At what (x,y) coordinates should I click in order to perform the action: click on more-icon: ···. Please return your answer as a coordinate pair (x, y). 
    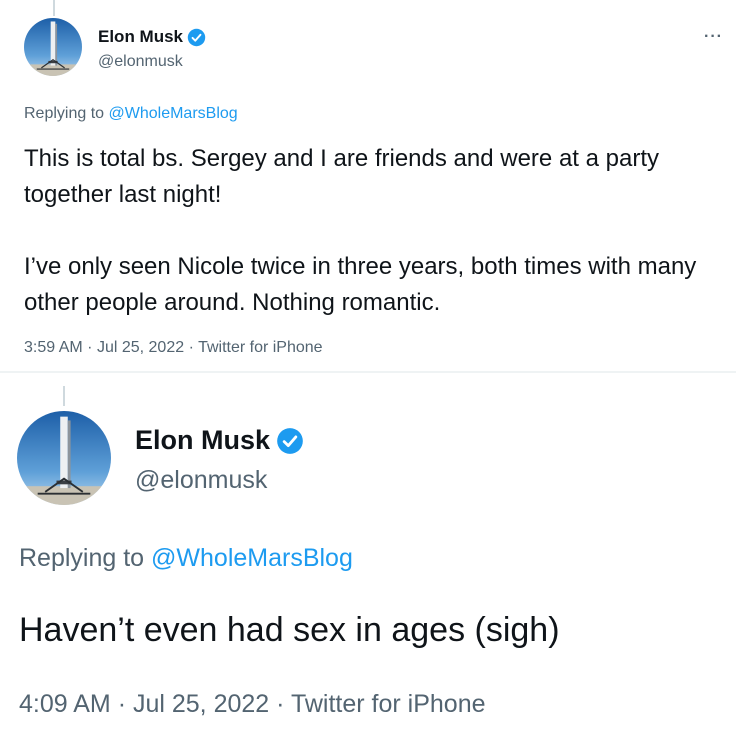
    Looking at the image, I should click on (713, 37).